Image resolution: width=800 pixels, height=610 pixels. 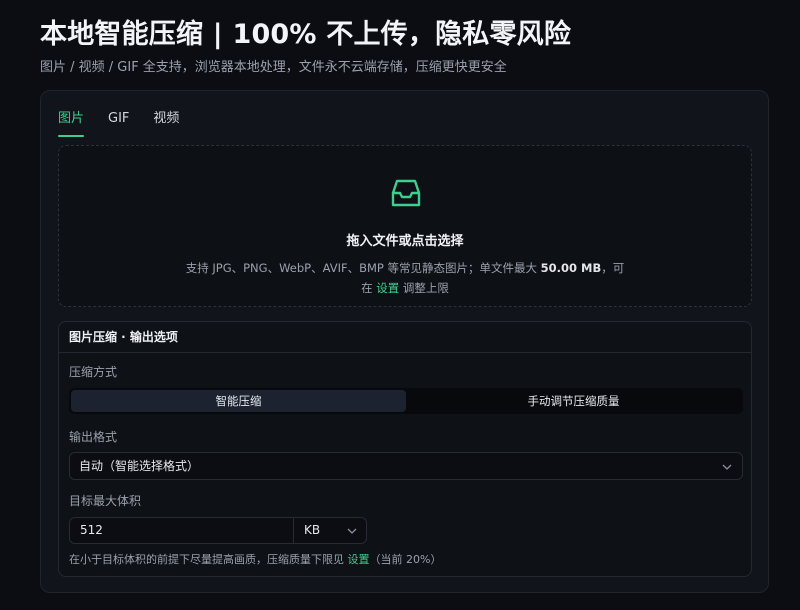 What do you see at coordinates (571, 268) in the screenshot?
I see `max-file-size: 50.00 MB` at bounding box center [571, 268].